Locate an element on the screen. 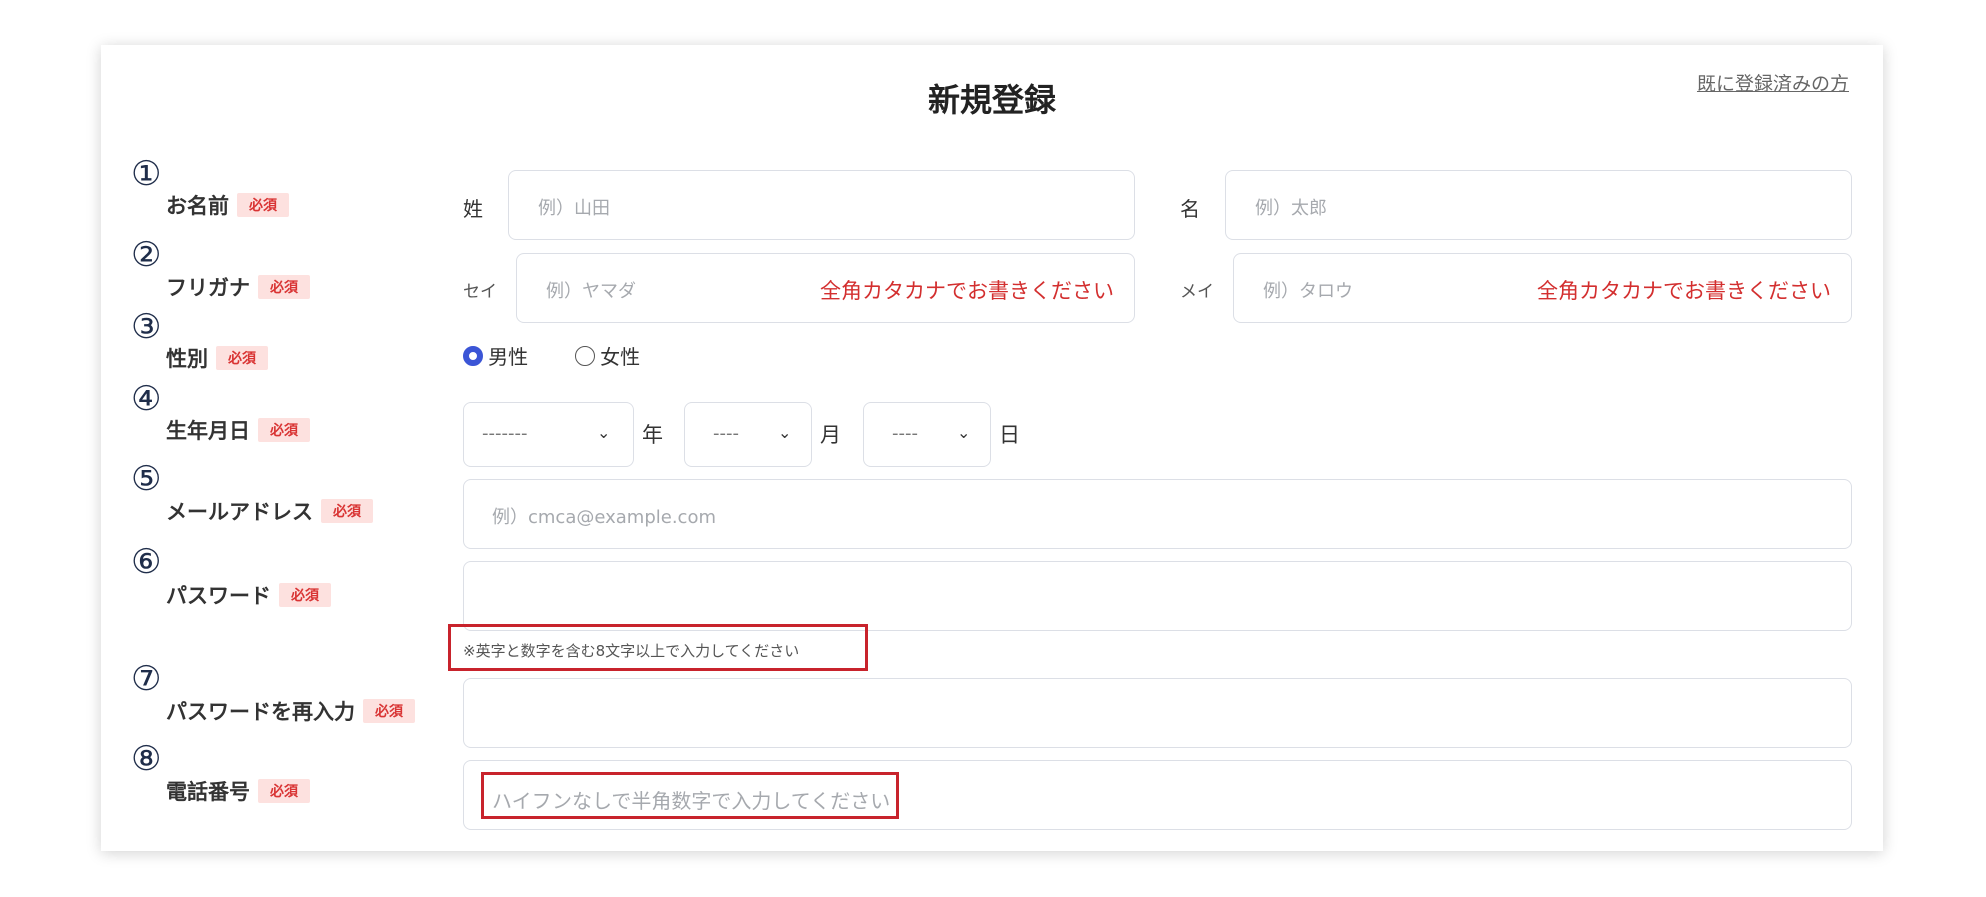 This screenshot has width=1986, height=897. step-number-7: ⑦ is located at coordinates (146, 679).